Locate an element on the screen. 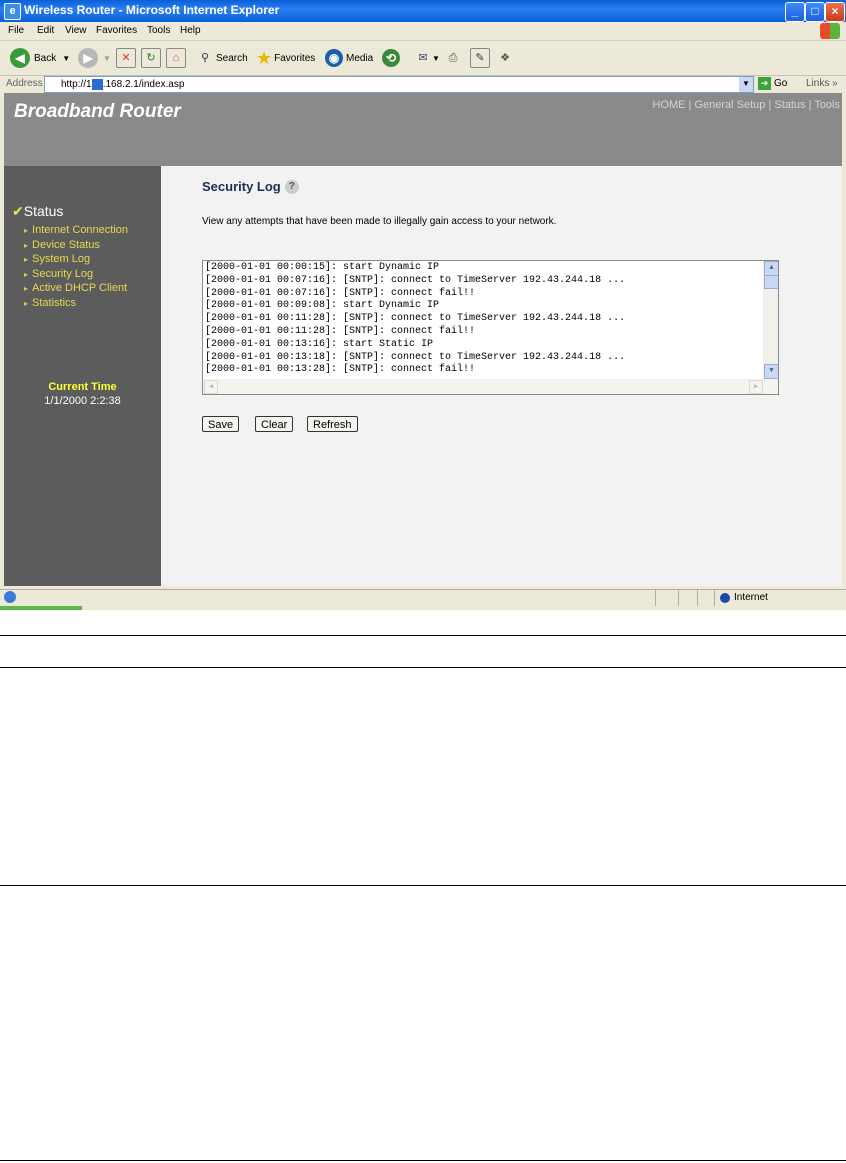 The width and height of the screenshot is (846, 1163). globe-icon is located at coordinates (725, 597).